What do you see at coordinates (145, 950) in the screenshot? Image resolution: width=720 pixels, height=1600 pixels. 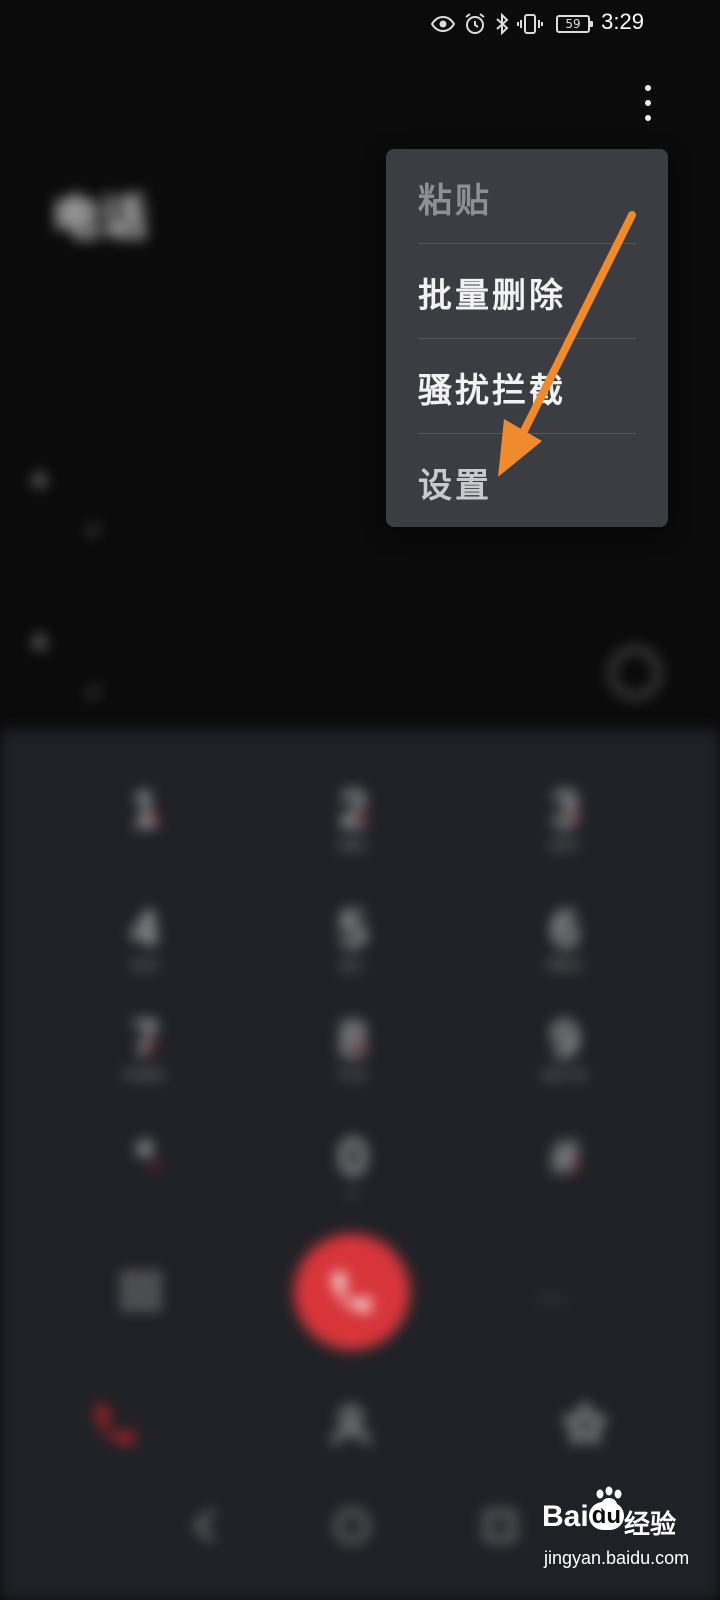 I see `dialpad-key-4: 4 GHI` at bounding box center [145, 950].